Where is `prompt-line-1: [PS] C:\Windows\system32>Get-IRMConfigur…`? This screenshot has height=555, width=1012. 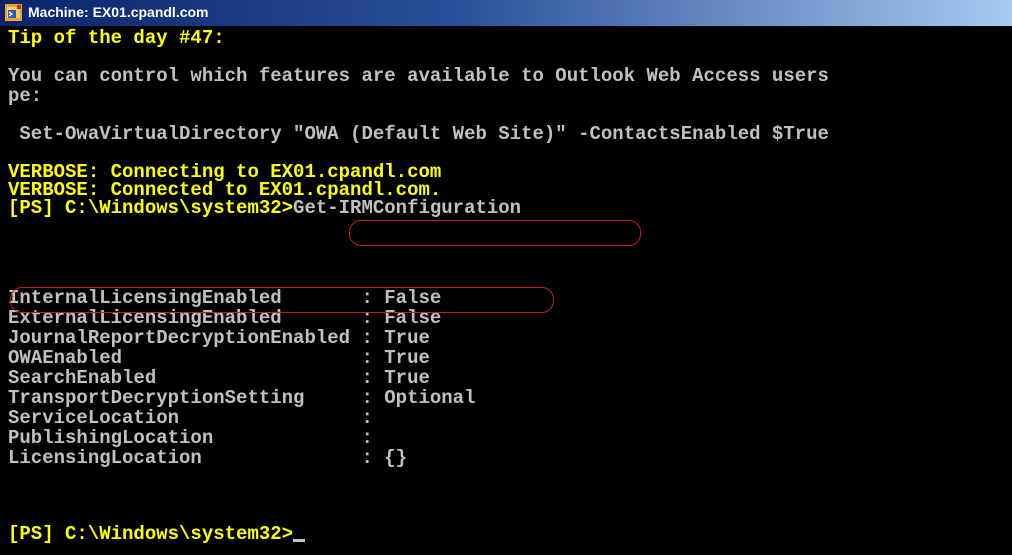 prompt-line-1: [PS] C:\Windows\system32>Get-IRMConfigur… is located at coordinates (264, 208).